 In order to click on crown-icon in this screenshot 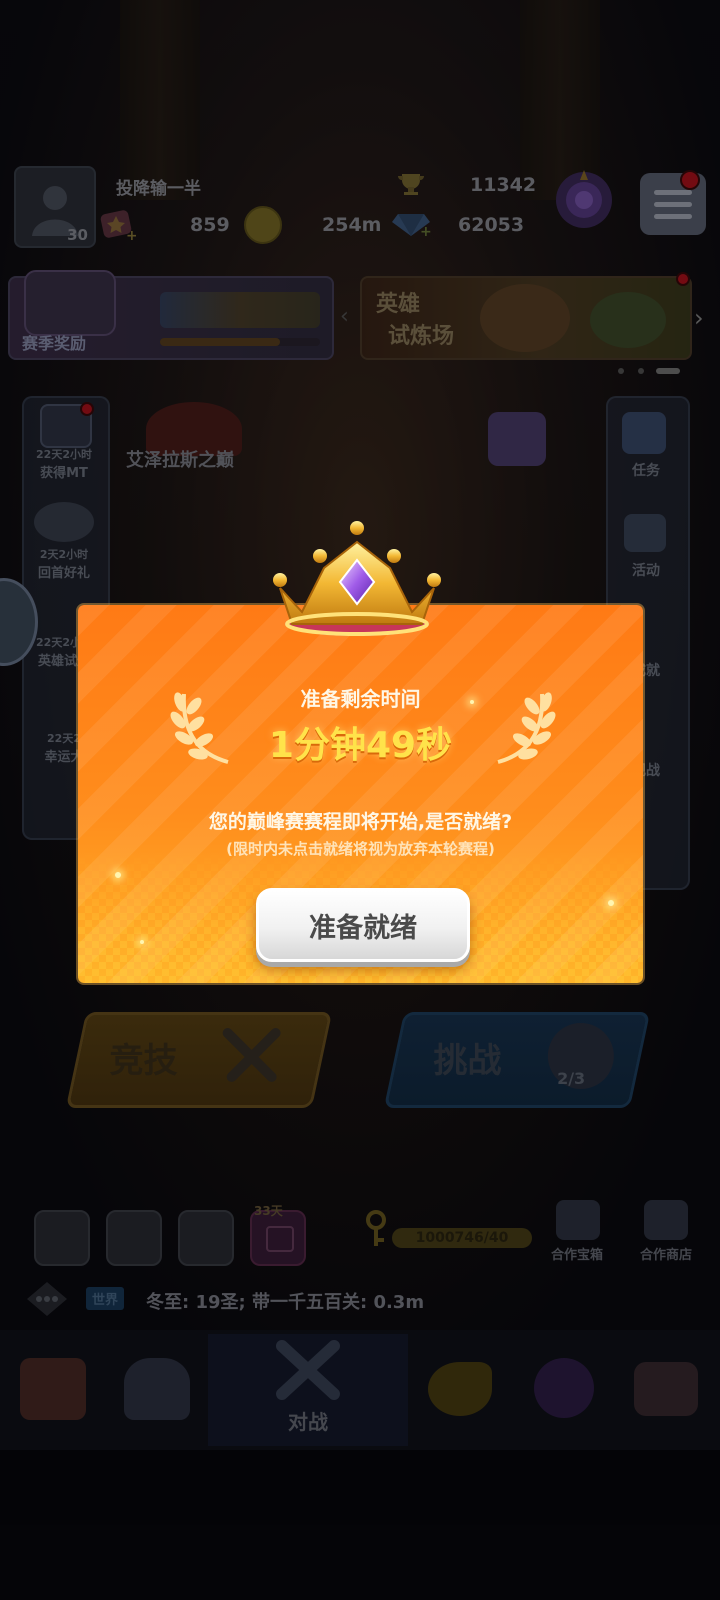, I will do `click(357, 585)`.